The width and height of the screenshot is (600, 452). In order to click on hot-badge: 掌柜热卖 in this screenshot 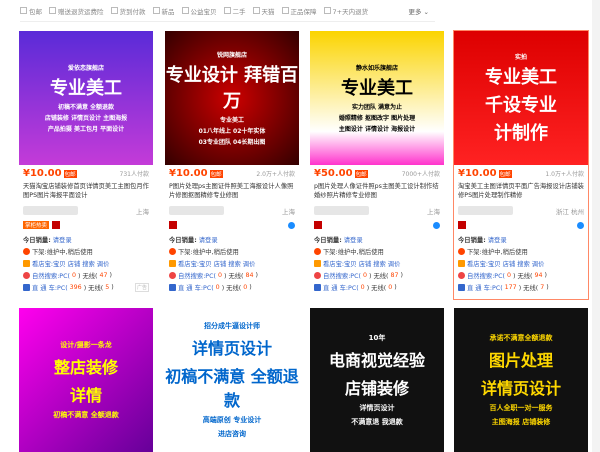, I will do `click(36, 225)`.